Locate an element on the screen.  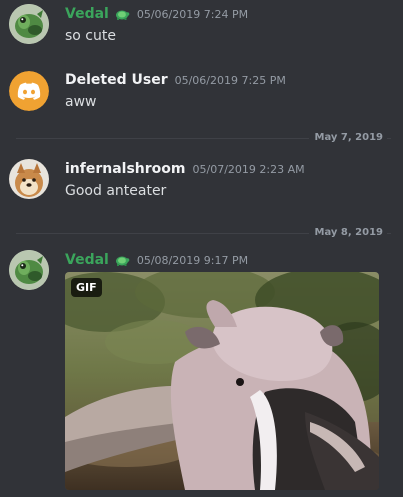
discord-logo-avatar-icon is located at coordinates (29, 91).